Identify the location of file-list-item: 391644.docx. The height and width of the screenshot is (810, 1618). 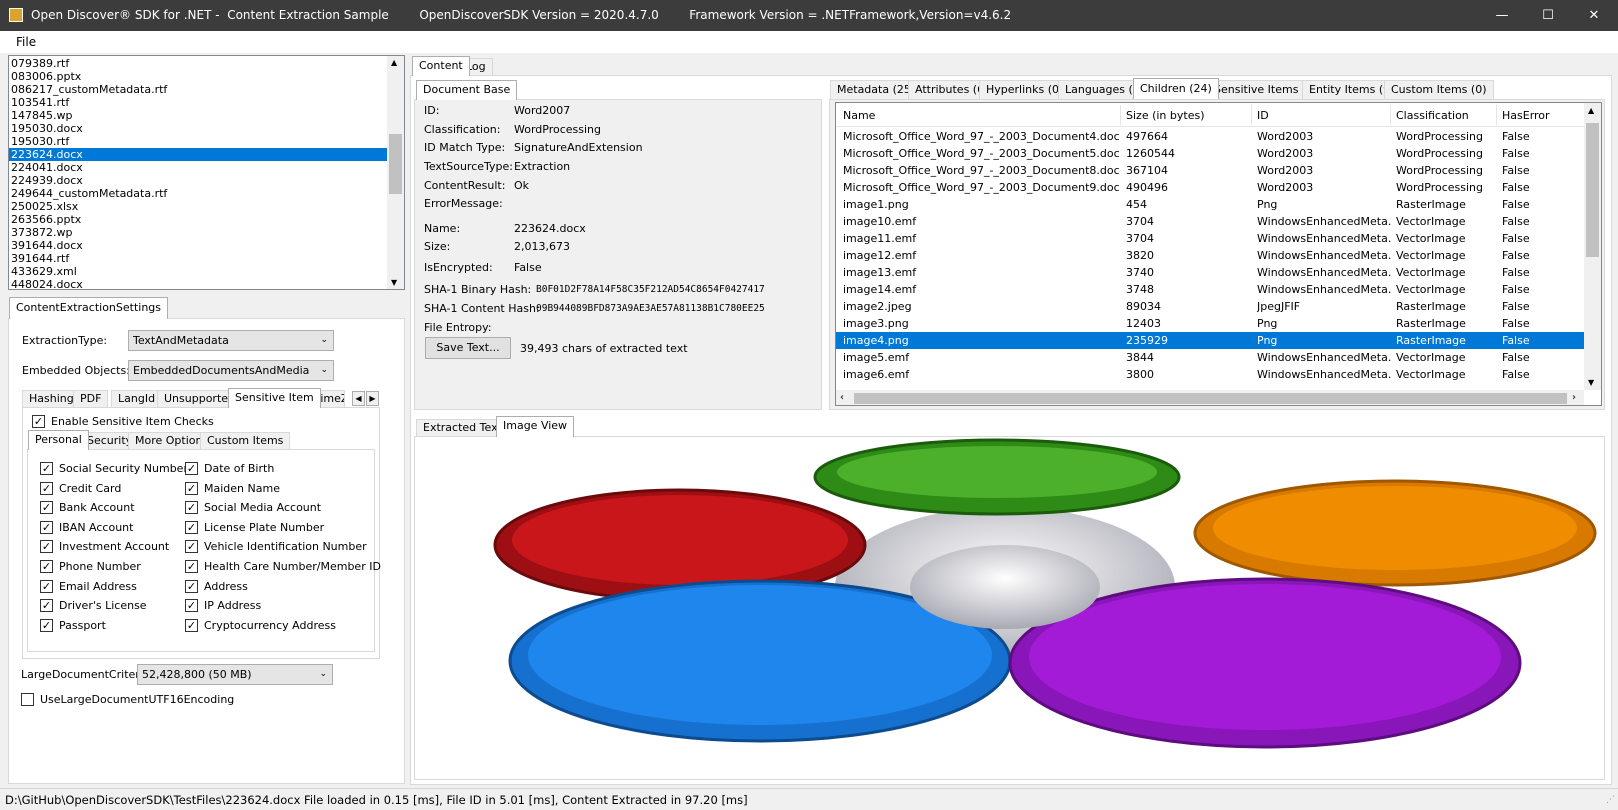
(198, 245).